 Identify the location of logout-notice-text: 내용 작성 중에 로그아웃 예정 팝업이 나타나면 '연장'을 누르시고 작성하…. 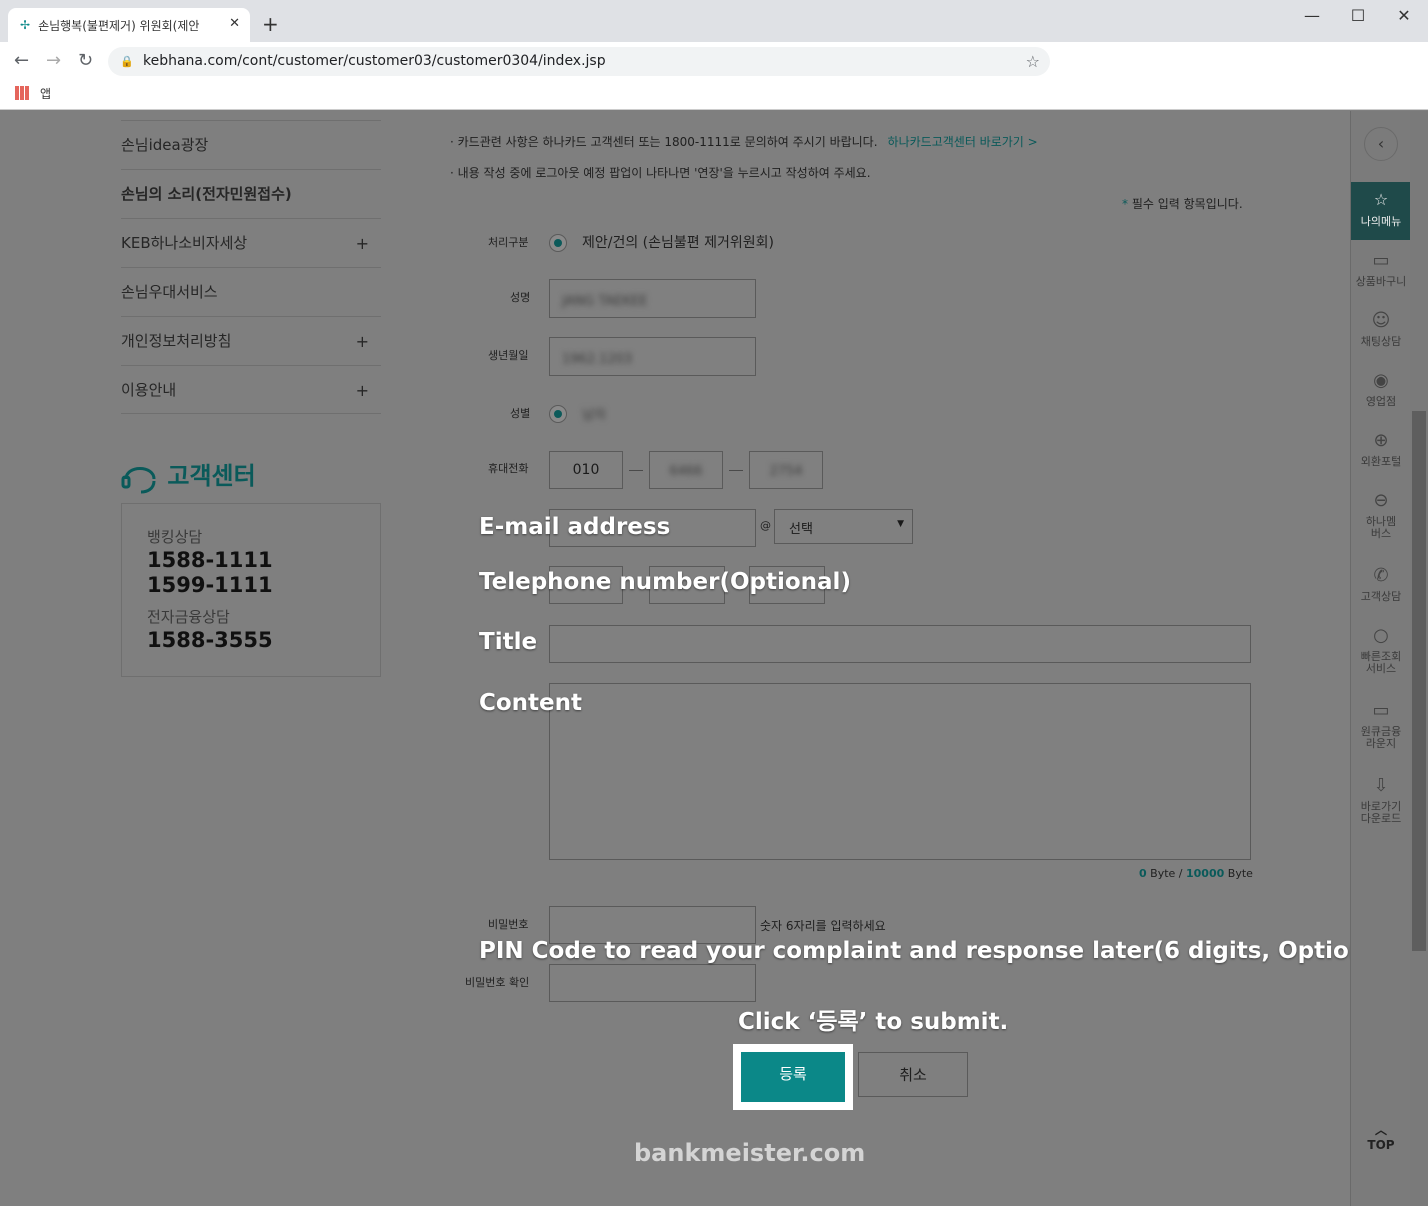
(664, 173).